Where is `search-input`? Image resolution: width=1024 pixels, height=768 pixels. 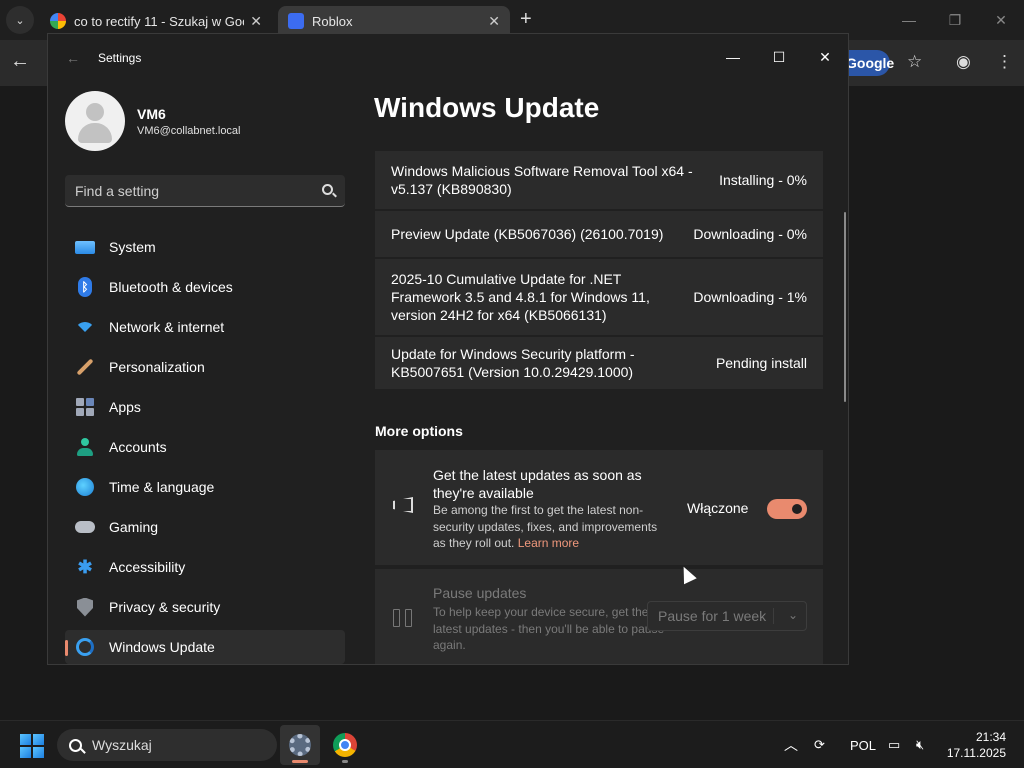 search-input is located at coordinates (190, 191).